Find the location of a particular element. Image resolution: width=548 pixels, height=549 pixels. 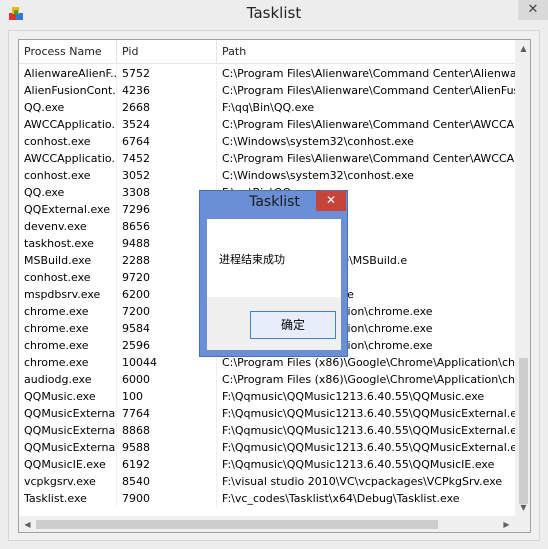

cell-pid: 6764 is located at coordinates (167, 141).